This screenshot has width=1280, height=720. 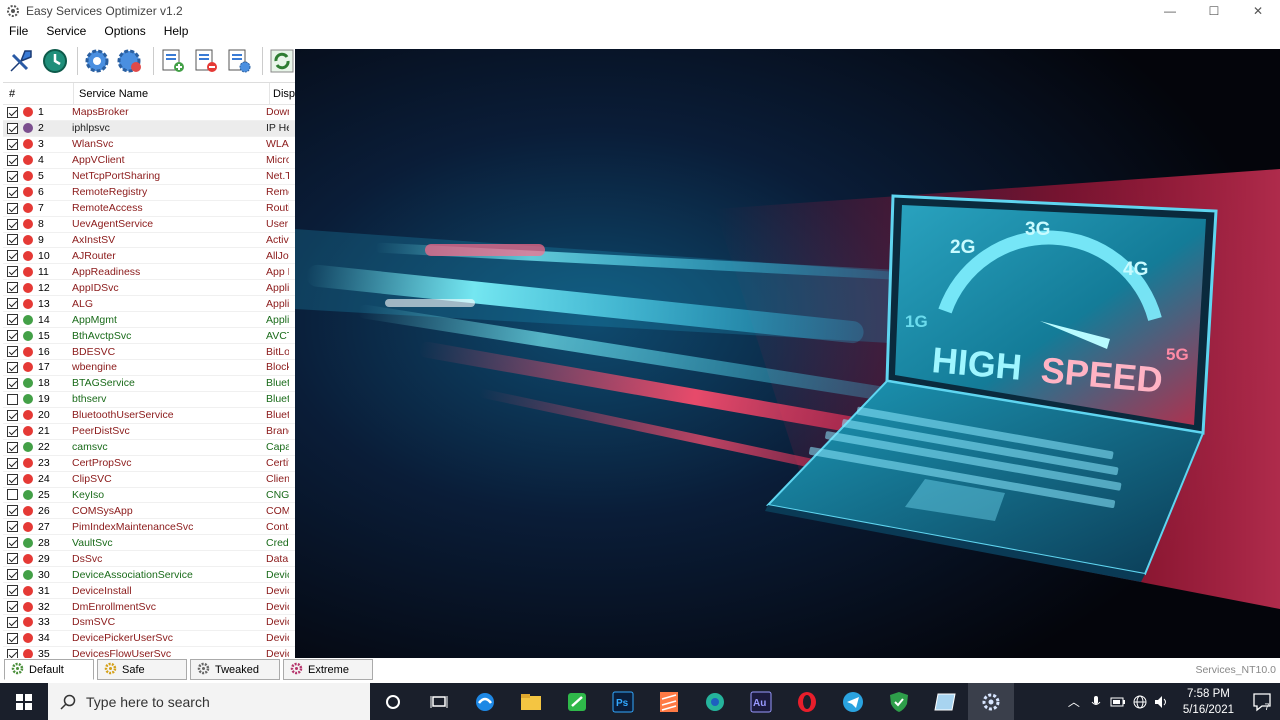 I want to click on table-row: 7 RemoteAccess Routing and Remote Access, so click(x=149, y=209).